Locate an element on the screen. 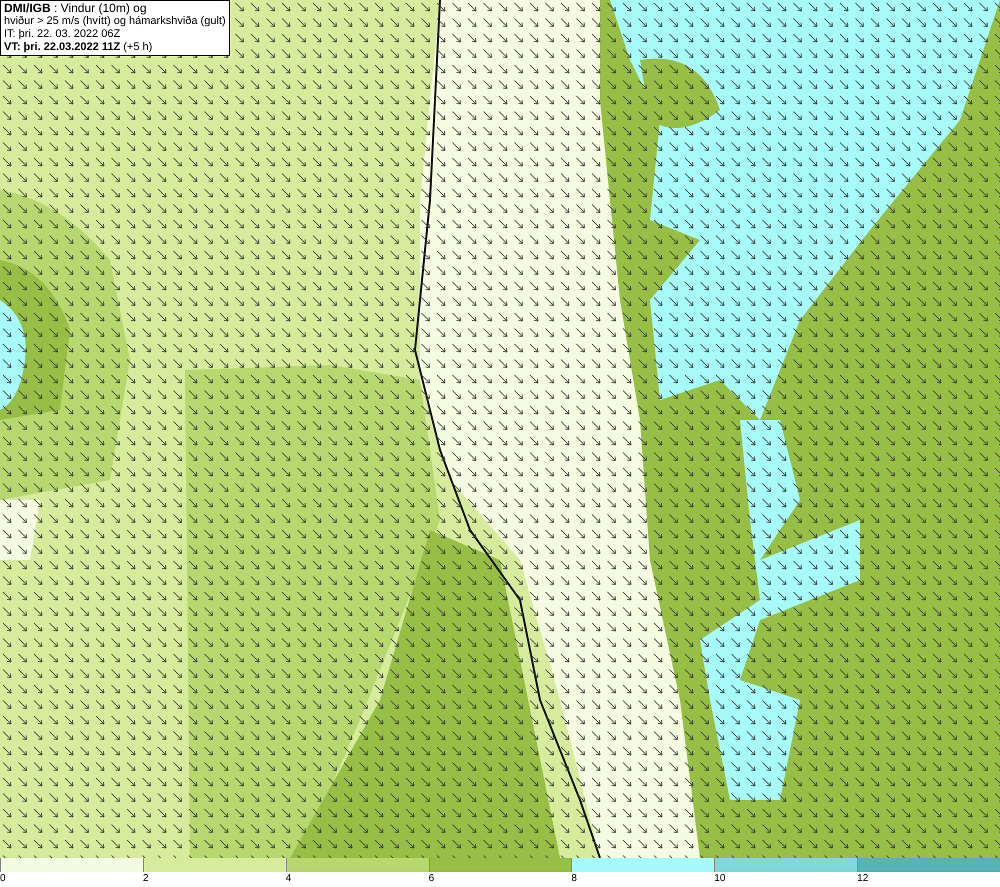 The height and width of the screenshot is (887, 1000). legend-text: hviður > 25 m/s (hvítt) og hámarkshviða (gult) is located at coordinates (115, 21).